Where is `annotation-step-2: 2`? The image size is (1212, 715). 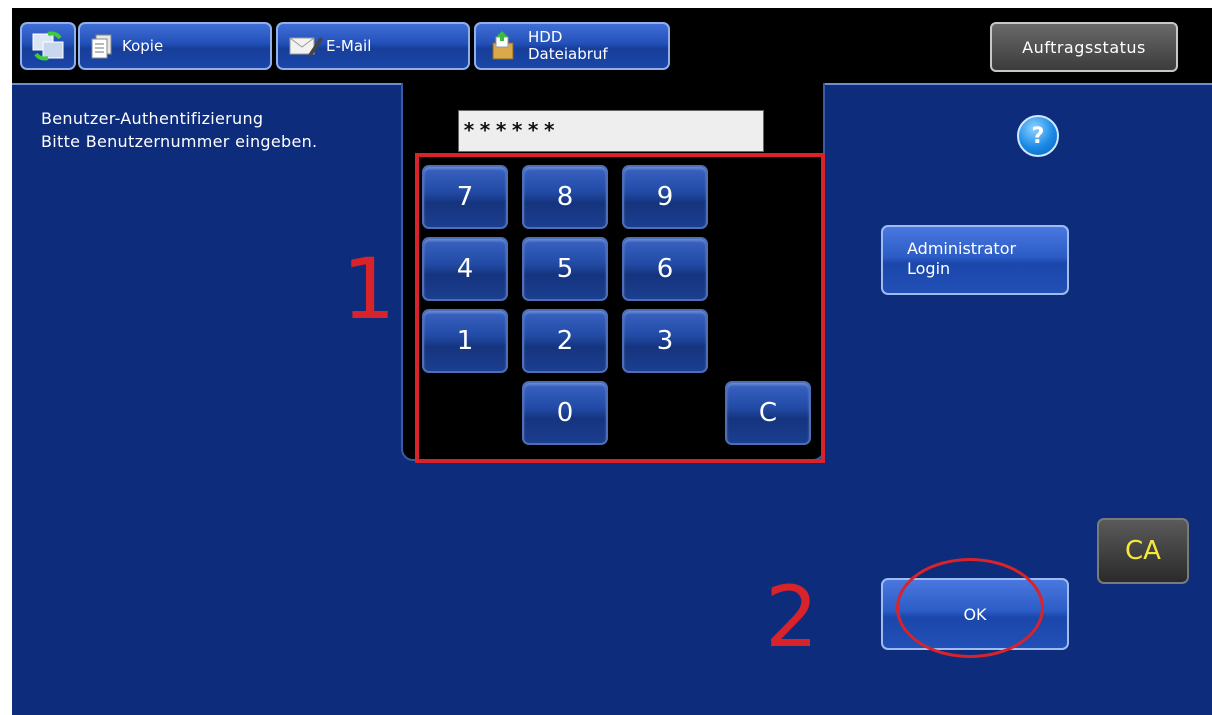
annotation-step-2: 2 is located at coordinates (792, 617).